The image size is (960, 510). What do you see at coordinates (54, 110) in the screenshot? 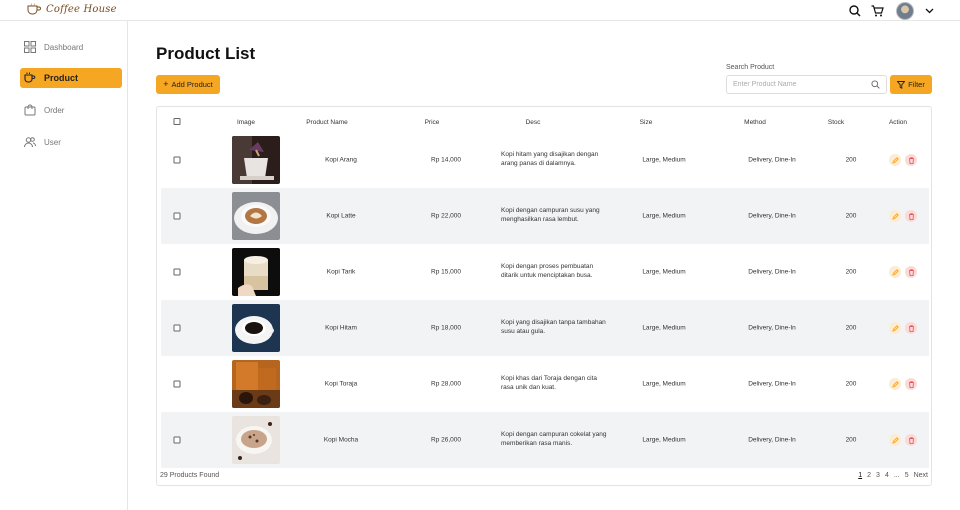
I see `sidebar-item-label: Order` at bounding box center [54, 110].